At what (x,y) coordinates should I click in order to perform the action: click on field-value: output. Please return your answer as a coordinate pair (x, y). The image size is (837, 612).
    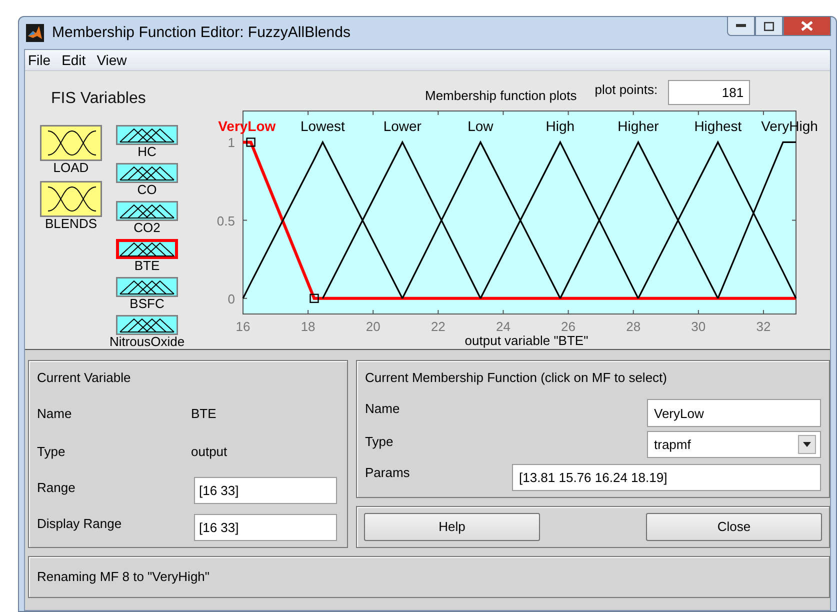
    Looking at the image, I should click on (209, 452).